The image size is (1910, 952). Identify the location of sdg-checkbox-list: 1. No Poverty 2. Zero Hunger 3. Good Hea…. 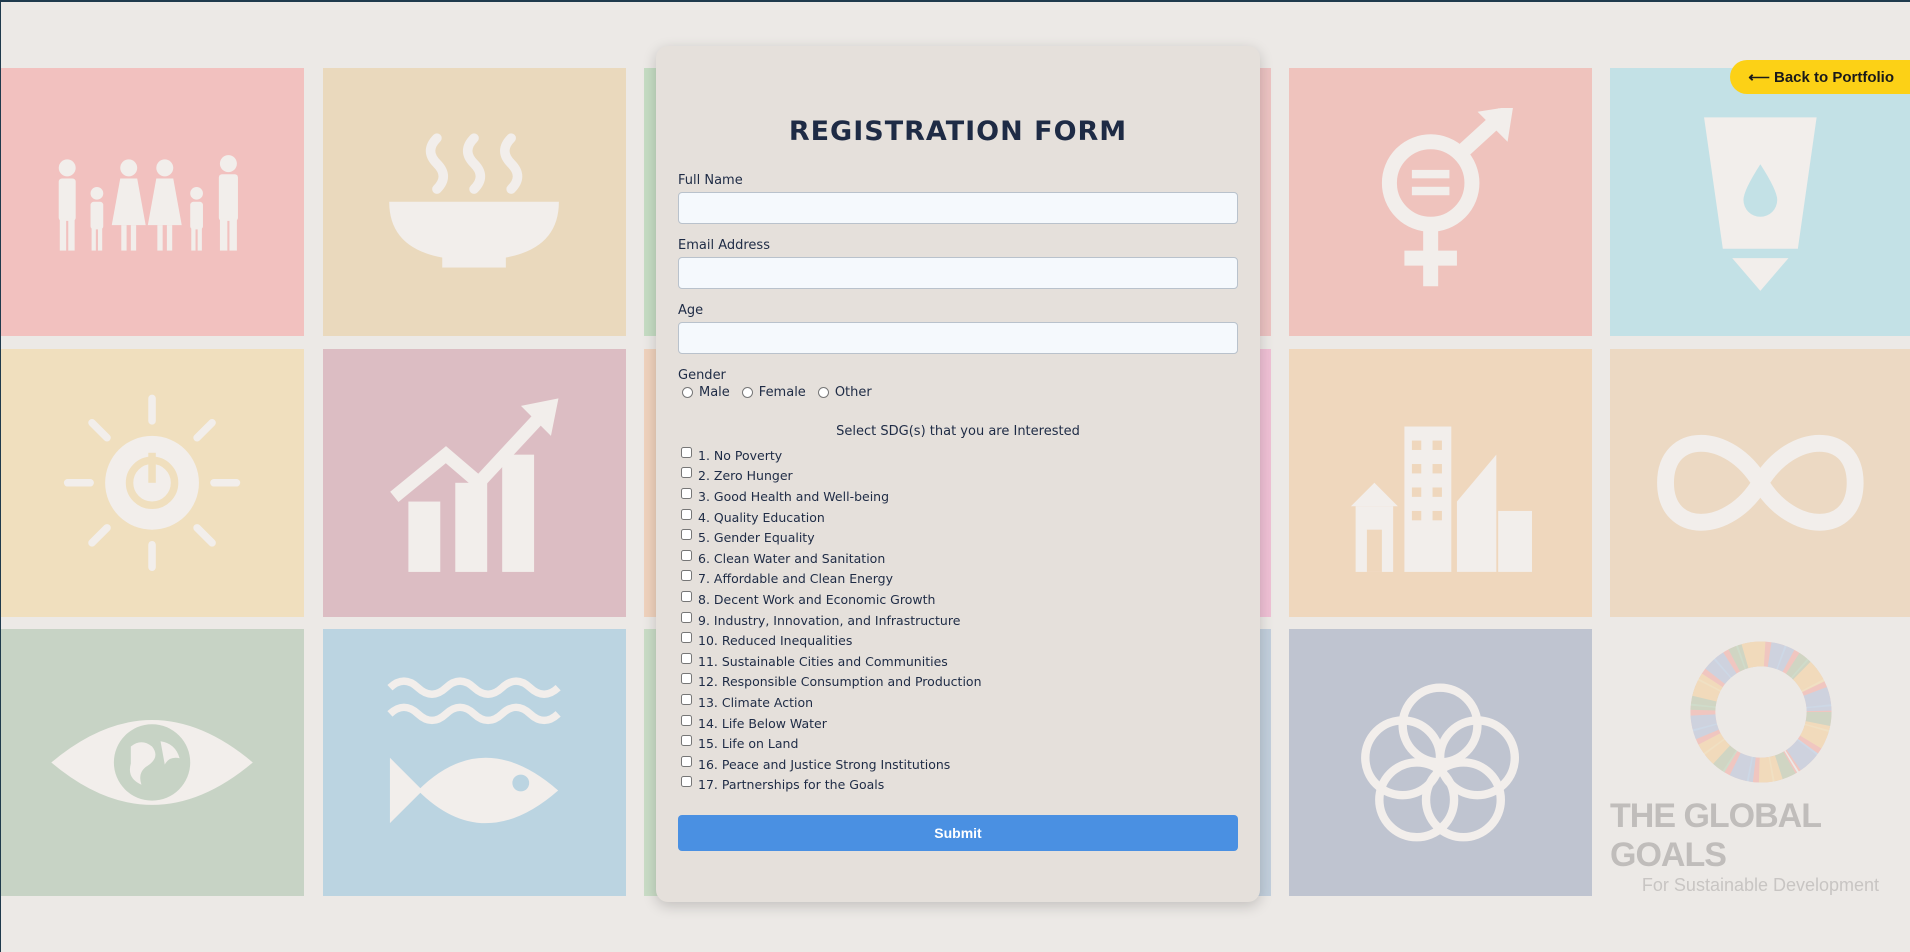
(959, 620).